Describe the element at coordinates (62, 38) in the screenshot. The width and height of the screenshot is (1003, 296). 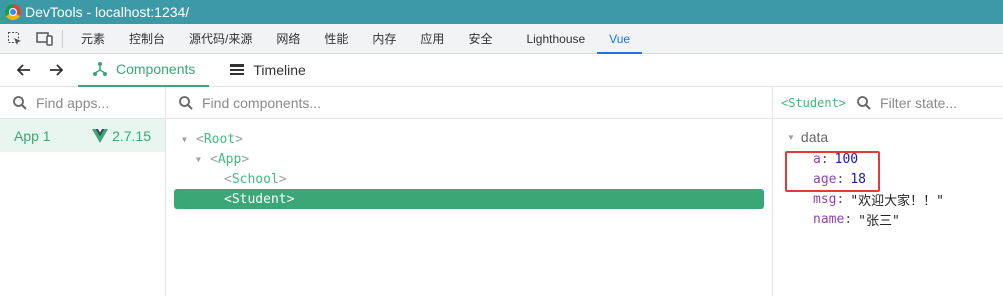
I see `toolbar-divider` at that location.